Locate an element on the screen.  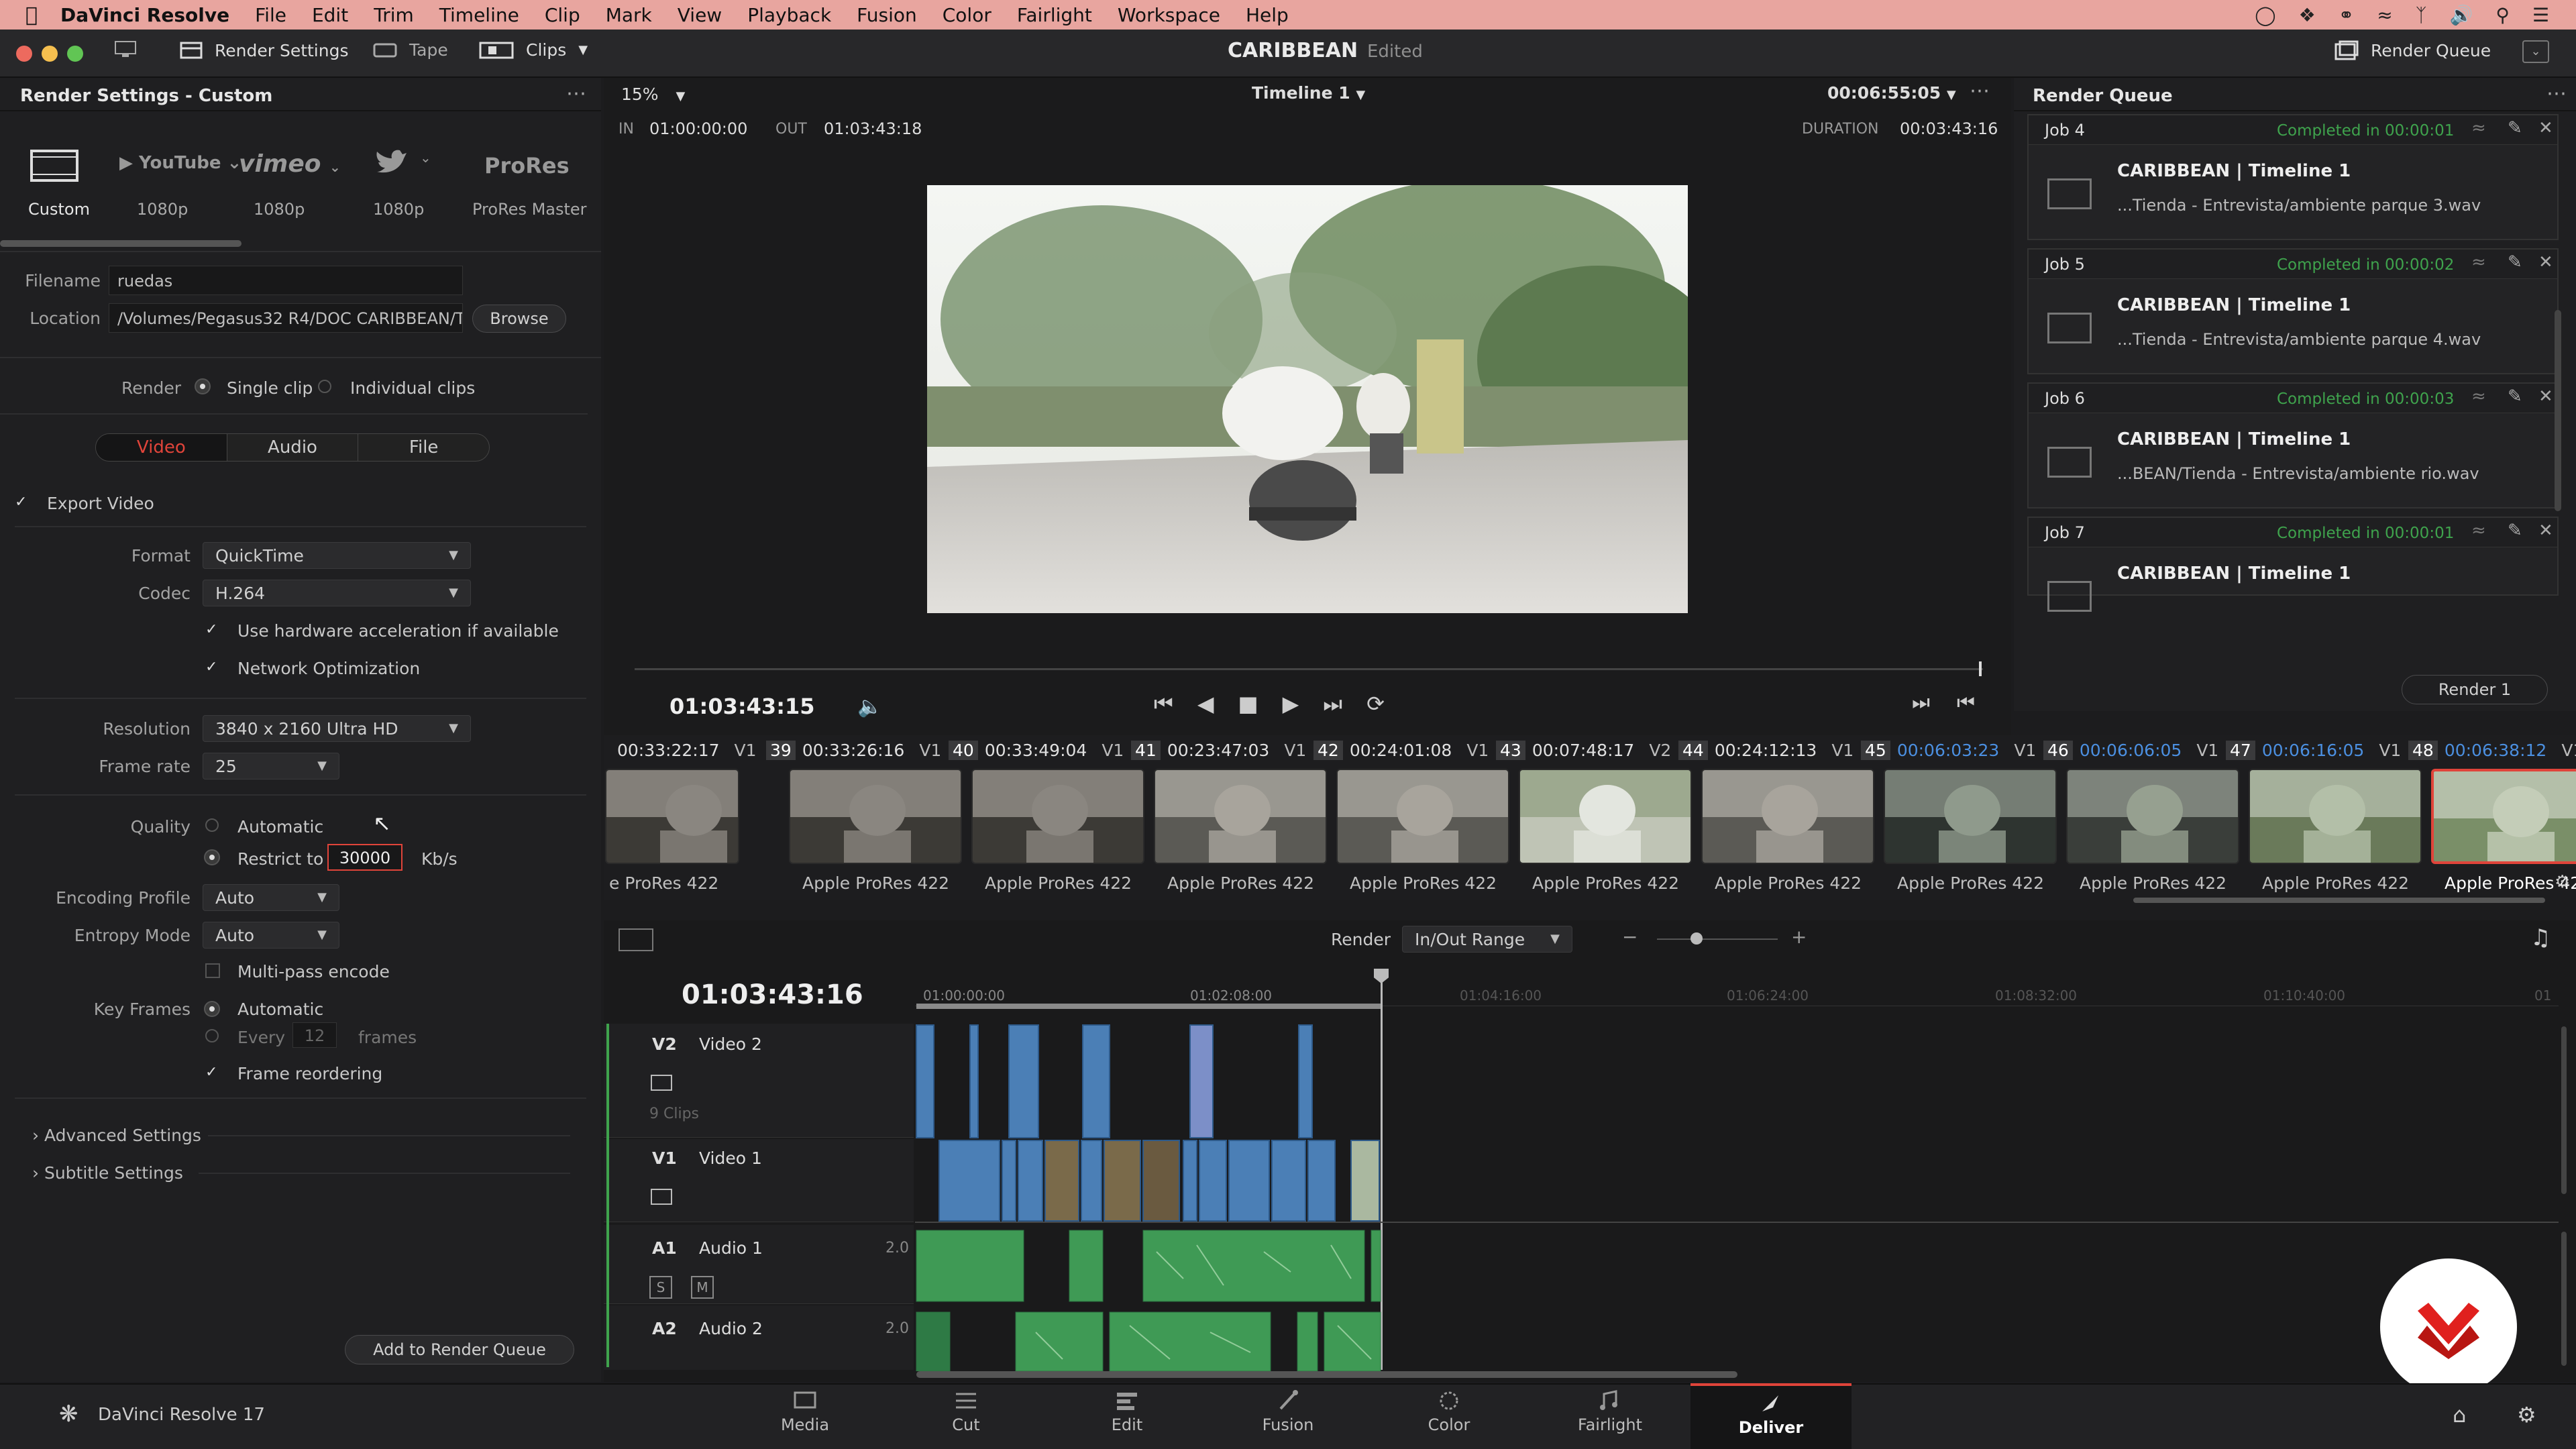
tab-audio: Audio is located at coordinates (293, 447).